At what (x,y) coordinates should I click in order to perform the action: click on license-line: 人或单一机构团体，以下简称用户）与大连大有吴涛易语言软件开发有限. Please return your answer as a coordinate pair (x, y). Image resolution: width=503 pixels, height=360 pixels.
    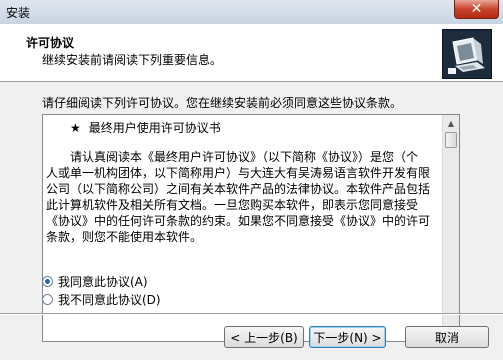
    Looking at the image, I should click on (238, 173).